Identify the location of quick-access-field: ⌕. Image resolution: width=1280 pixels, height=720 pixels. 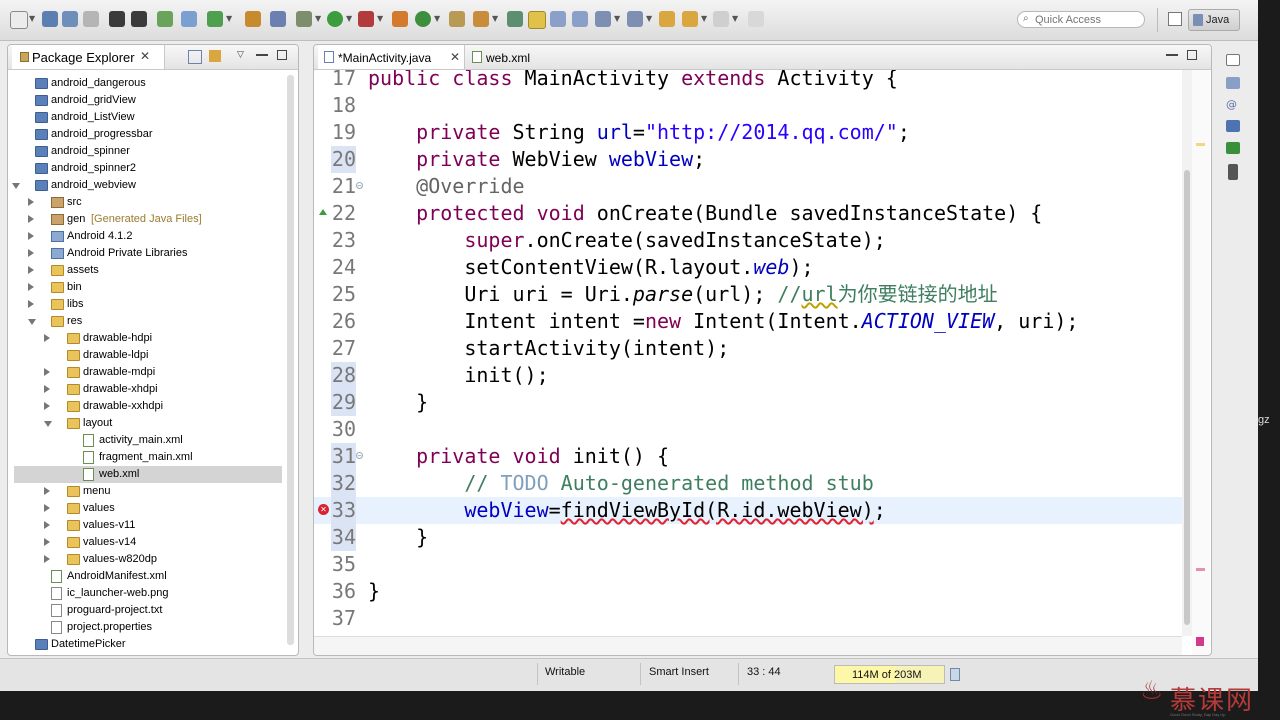
(1081, 19).